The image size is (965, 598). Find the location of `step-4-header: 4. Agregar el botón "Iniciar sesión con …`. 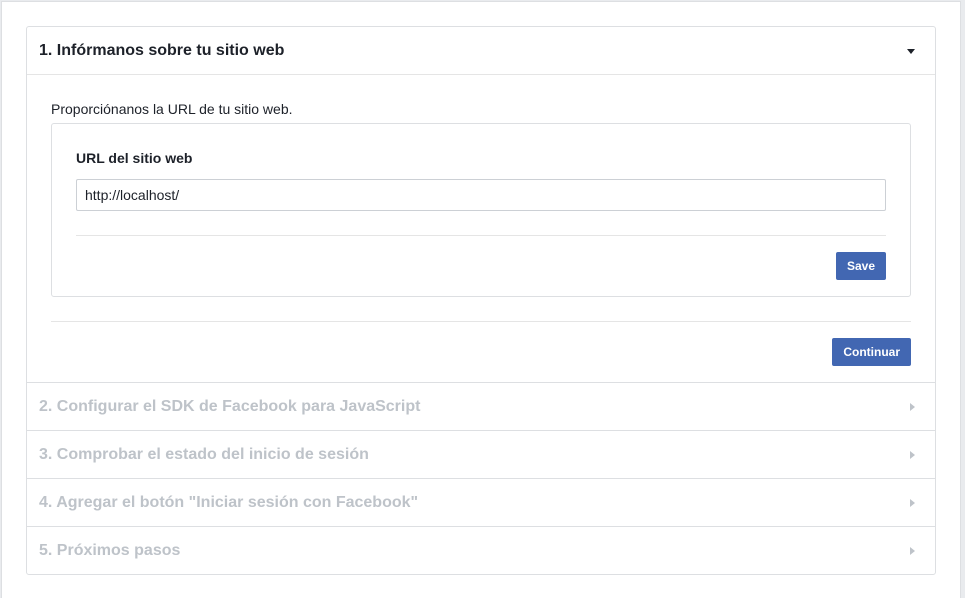

step-4-header: 4. Agregar el botón "Iniciar sesión con … is located at coordinates (481, 502).